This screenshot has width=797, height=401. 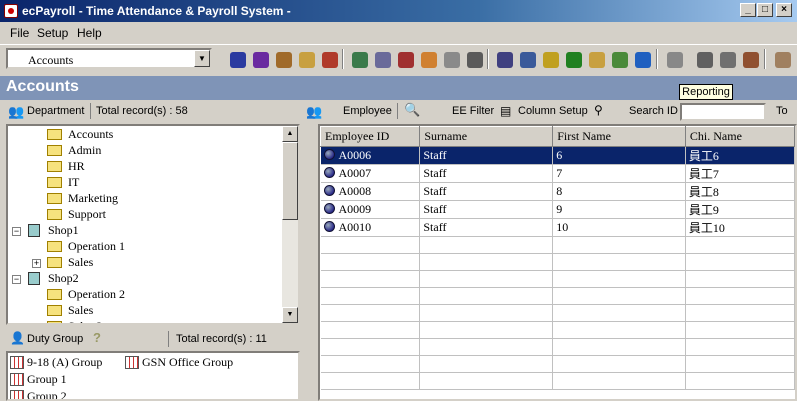 What do you see at coordinates (56, 362) in the screenshot?
I see `list-item: 9-18 (A) Group` at bounding box center [56, 362].